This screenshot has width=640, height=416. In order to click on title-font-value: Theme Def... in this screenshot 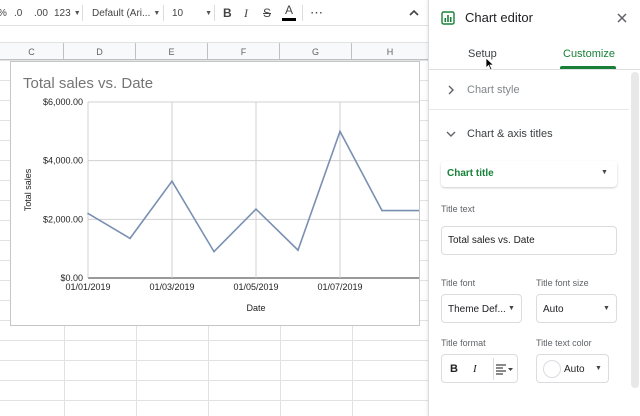, I will do `click(477, 309)`.